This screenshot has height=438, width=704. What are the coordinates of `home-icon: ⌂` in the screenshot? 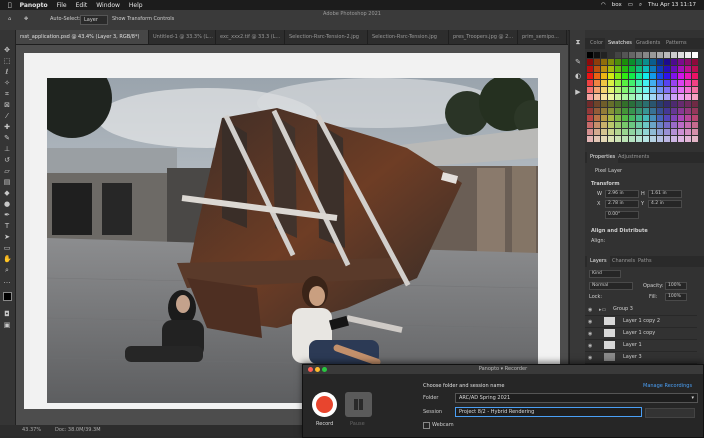 It's located at (9, 19).